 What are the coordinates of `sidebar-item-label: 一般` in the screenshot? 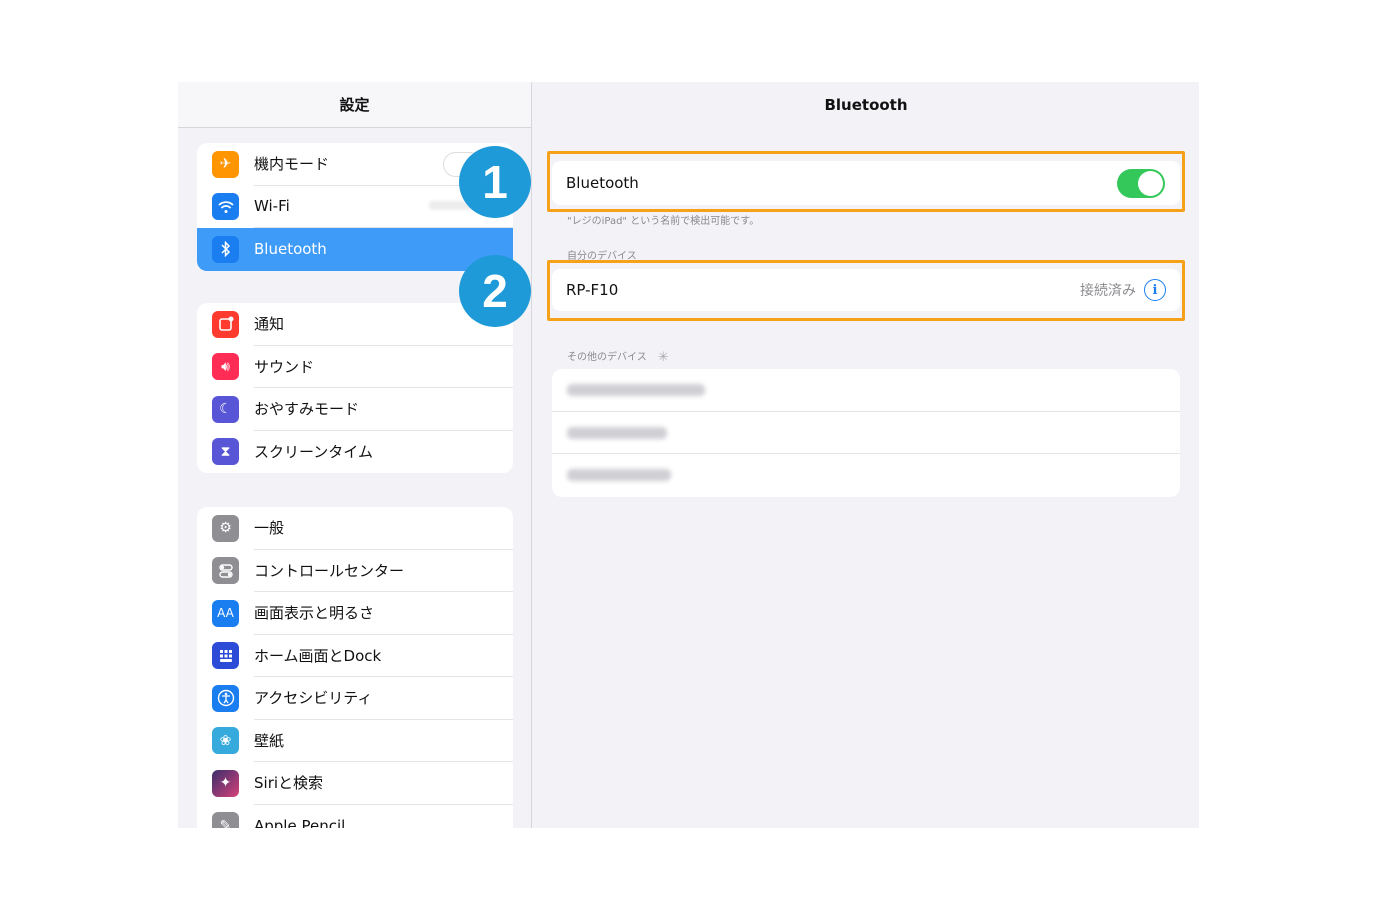 It's located at (383, 528).